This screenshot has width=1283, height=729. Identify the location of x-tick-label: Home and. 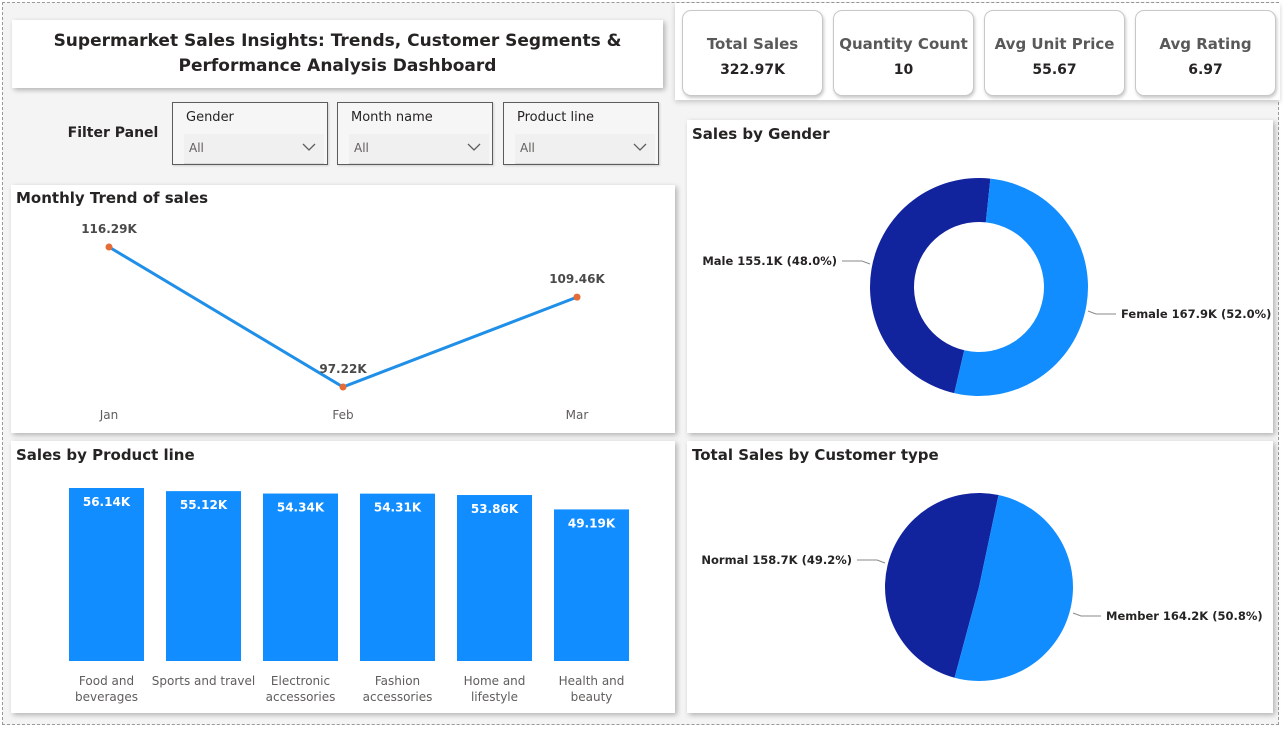
(495, 681).